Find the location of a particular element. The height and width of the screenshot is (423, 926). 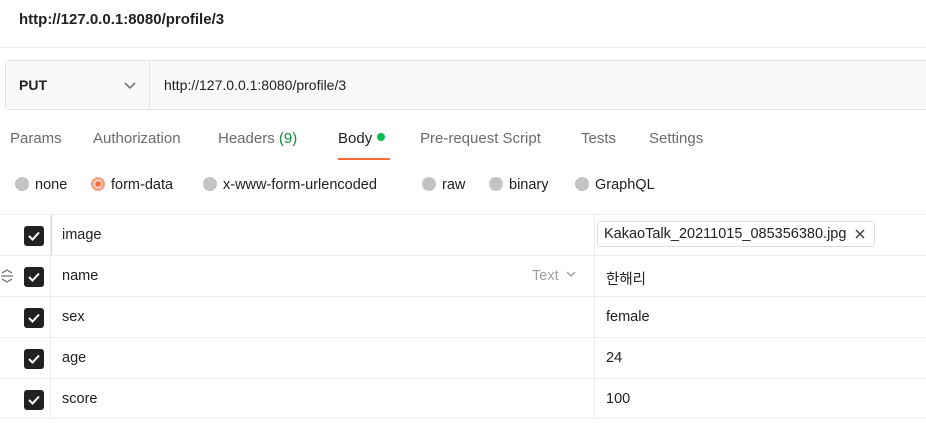

table-row: age 24 is located at coordinates (463, 357).